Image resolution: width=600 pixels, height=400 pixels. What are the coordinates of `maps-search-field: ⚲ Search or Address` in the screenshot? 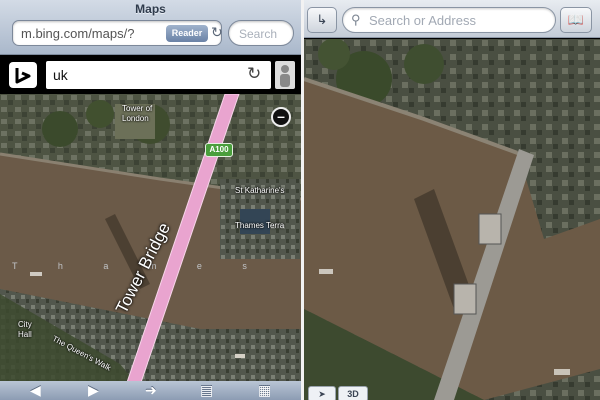 It's located at (449, 20).